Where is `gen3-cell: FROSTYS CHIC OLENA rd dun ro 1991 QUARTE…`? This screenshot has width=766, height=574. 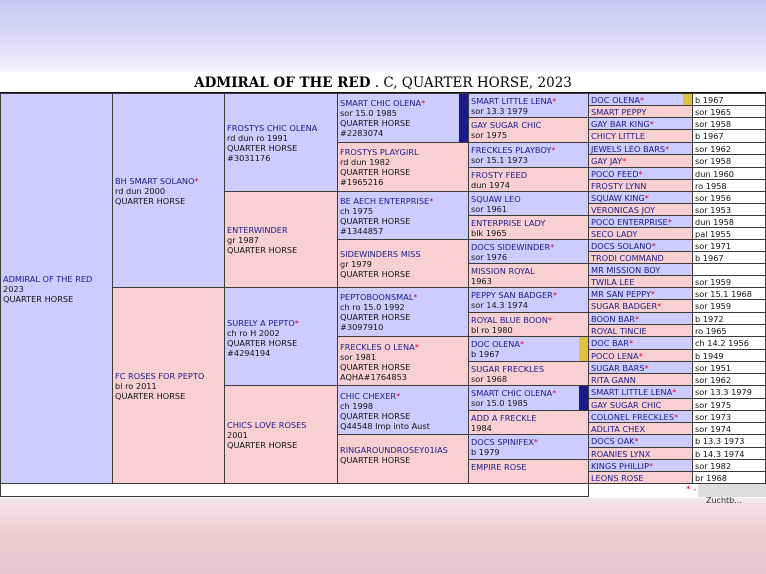 gen3-cell: FROSTYS CHIC OLENA rd dun ro 1991 QUARTE… is located at coordinates (281, 142).